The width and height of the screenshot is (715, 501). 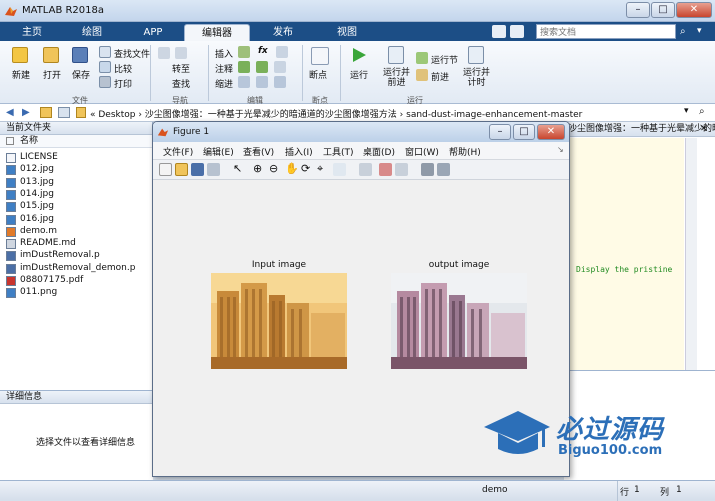 What do you see at coordinates (244, 52) in the screenshot?
I see `insert-section-icon` at bounding box center [244, 52].